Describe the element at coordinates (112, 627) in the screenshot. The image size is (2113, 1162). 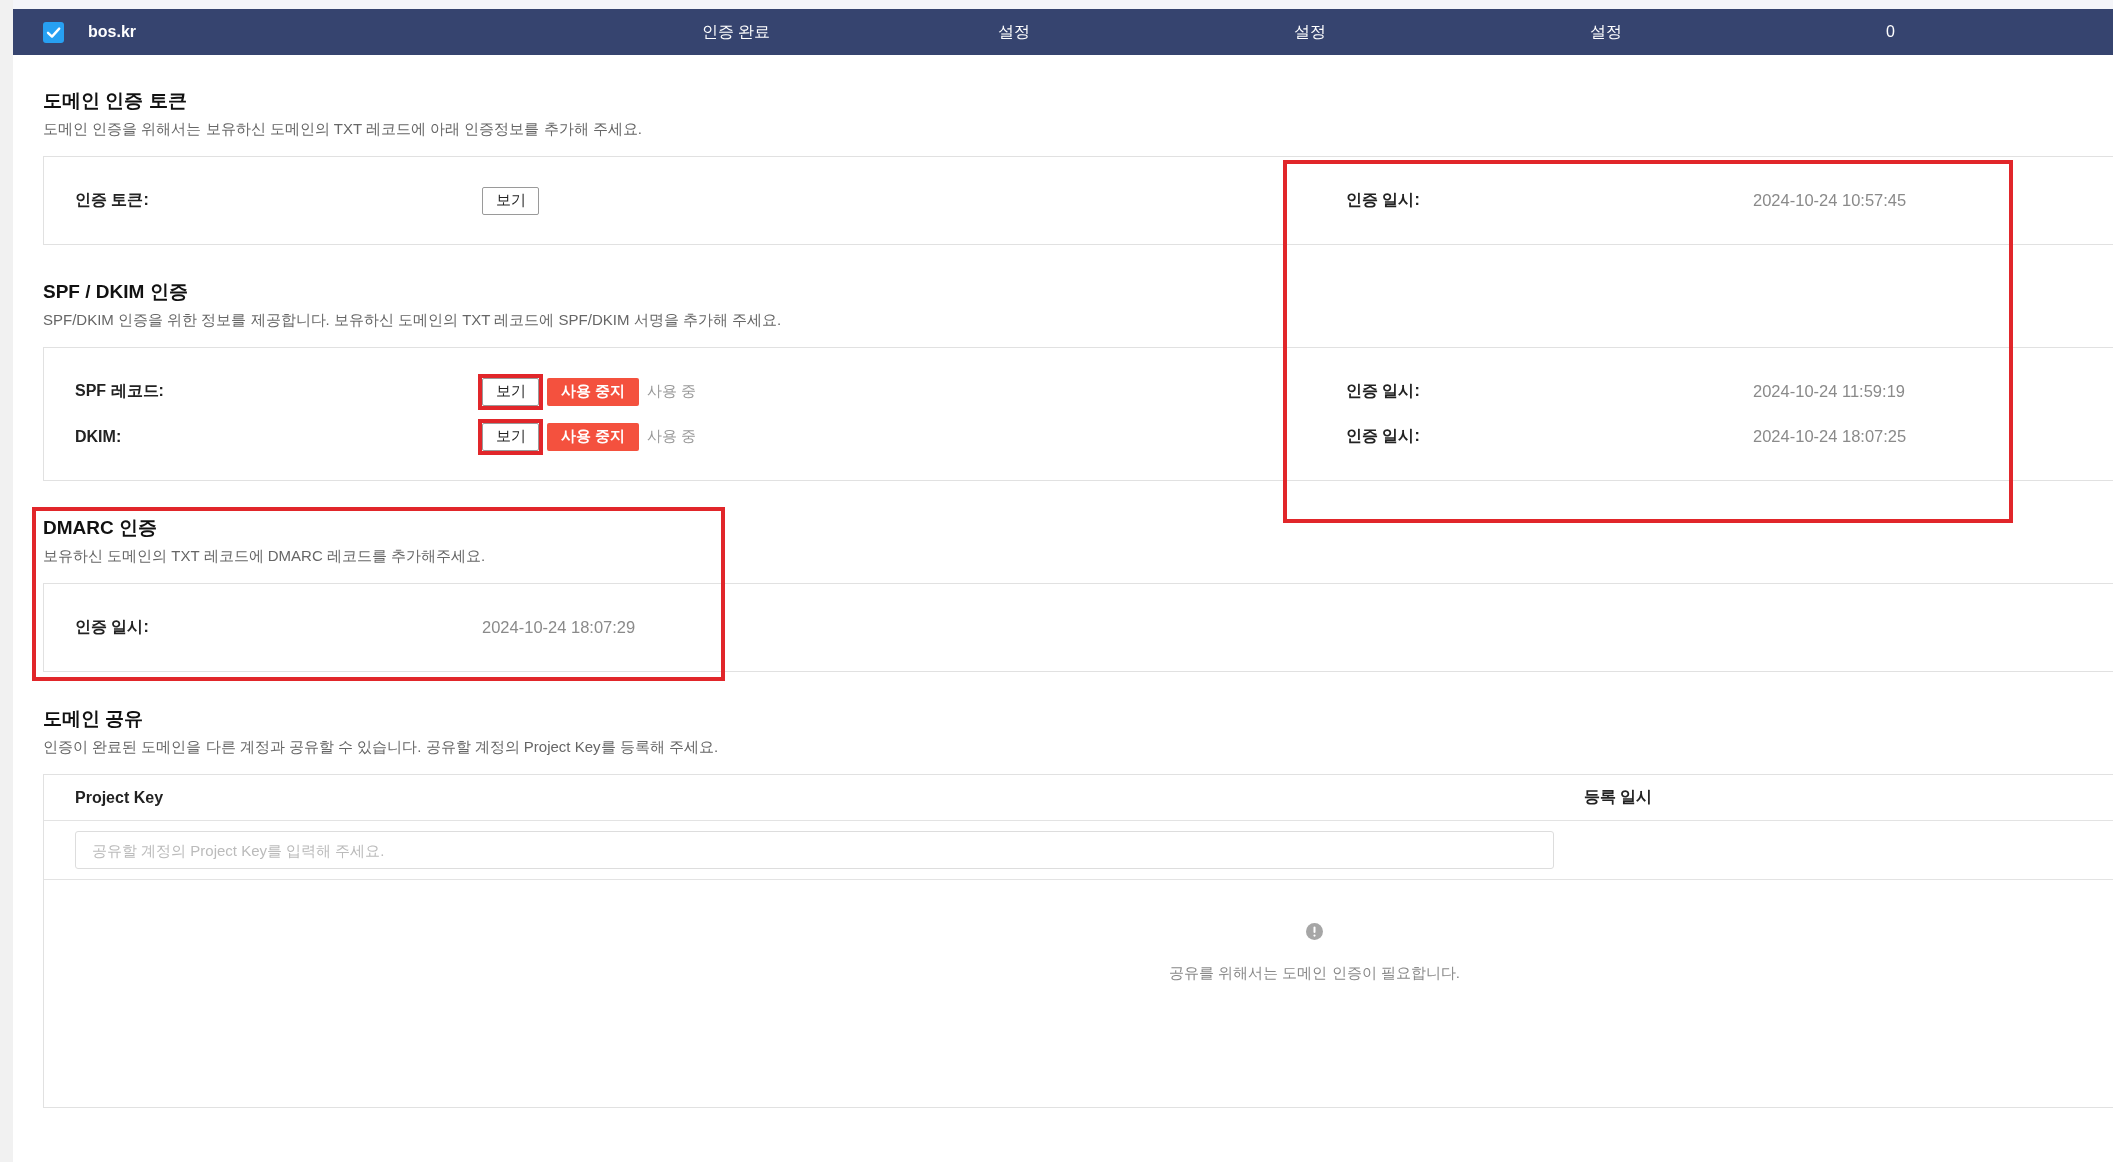
I see `field-label: 인증 일시:` at that location.